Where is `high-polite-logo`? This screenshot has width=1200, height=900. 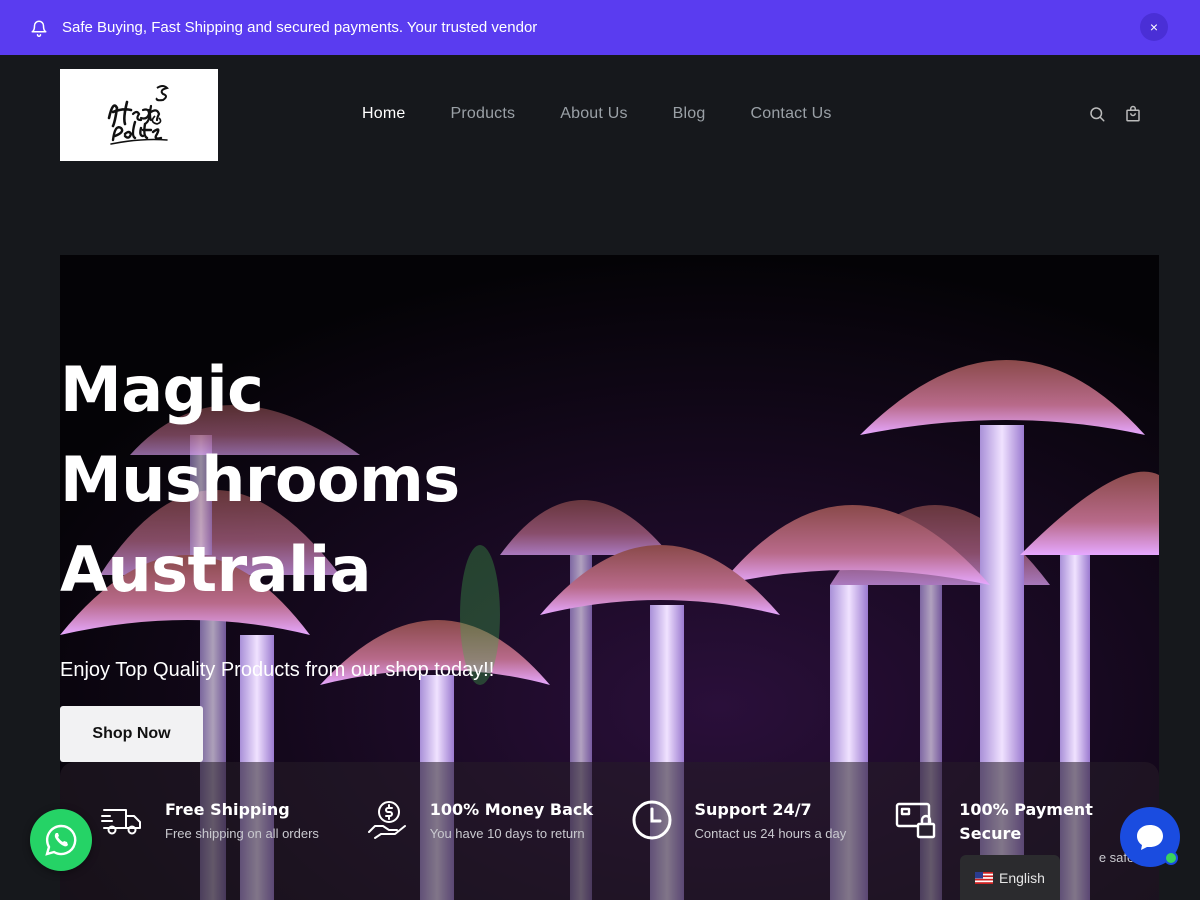 high-polite-logo is located at coordinates (138, 115).